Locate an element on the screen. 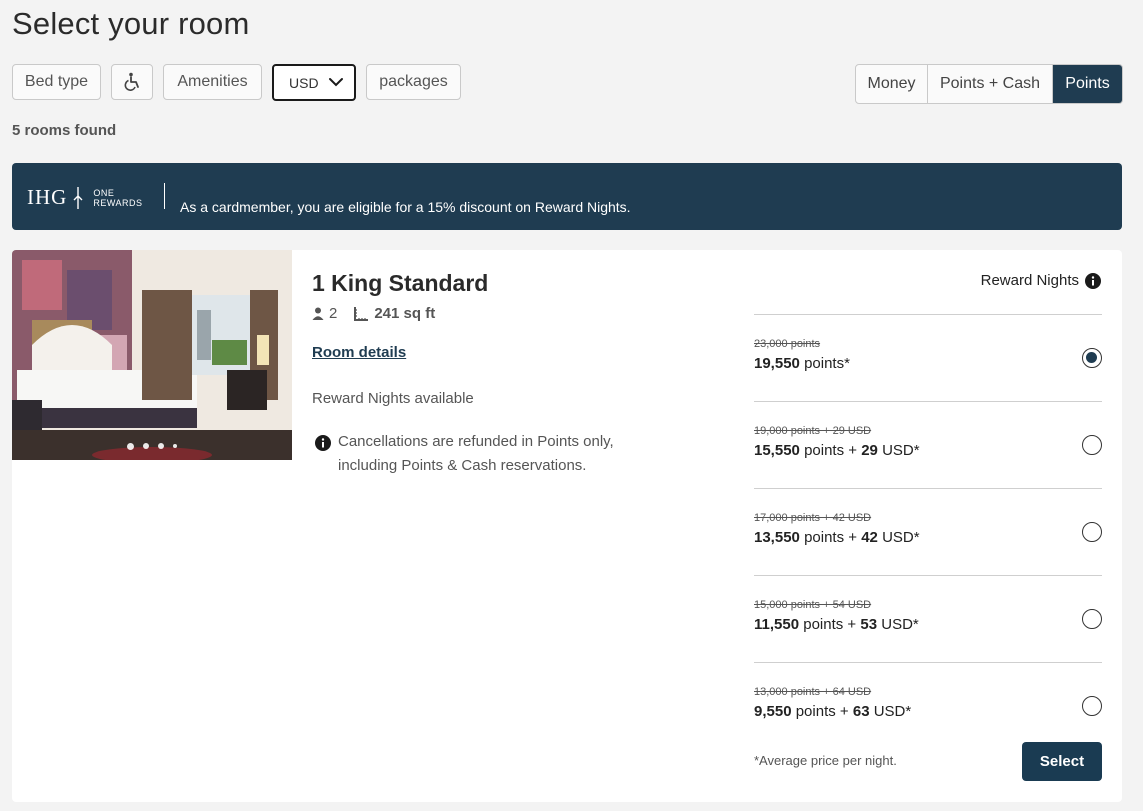  ruler-icon is located at coordinates (361, 314).